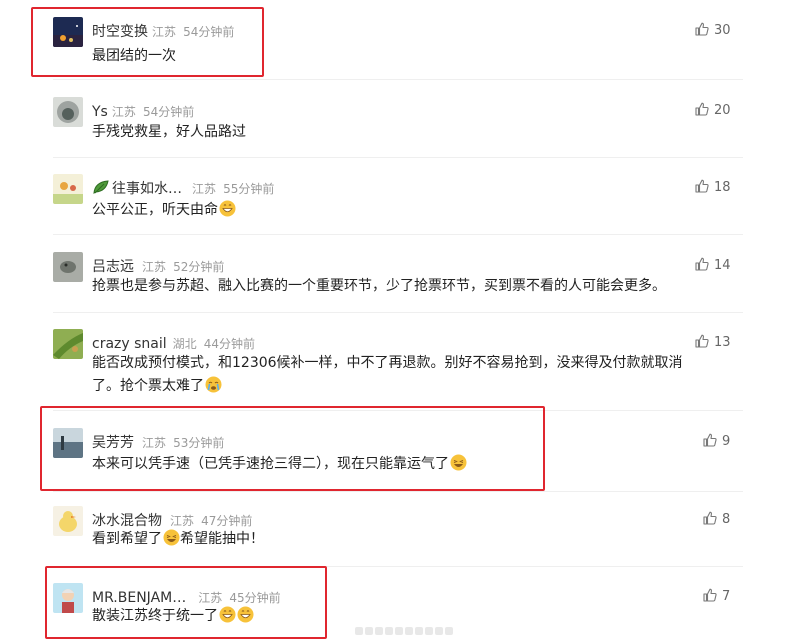  Describe the element at coordinates (713, 111) in the screenshot. I see `like-button: 20` at that location.